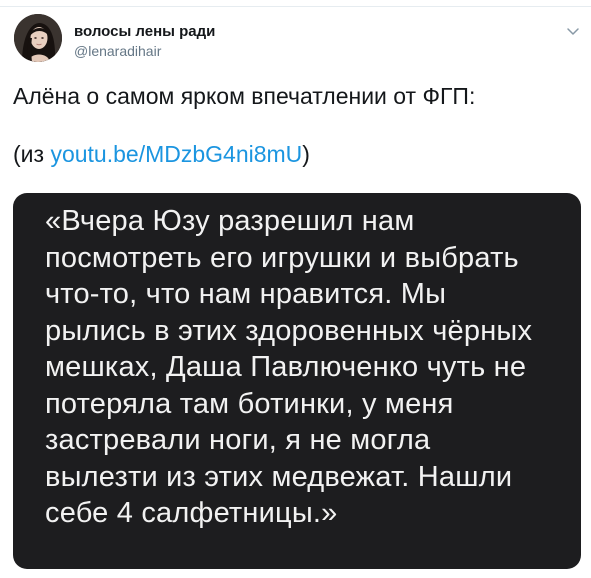 This screenshot has width=591, height=578. What do you see at coordinates (286, 367) in the screenshot?
I see `quote-line: мешках, Даша Павлюченко чуть не` at bounding box center [286, 367].